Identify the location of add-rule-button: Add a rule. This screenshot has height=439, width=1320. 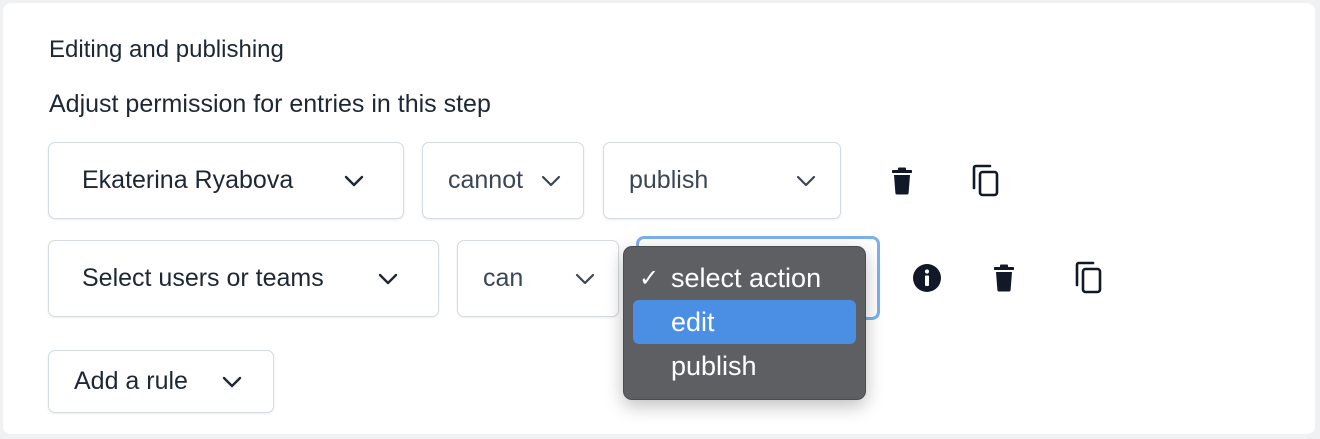
(161, 381).